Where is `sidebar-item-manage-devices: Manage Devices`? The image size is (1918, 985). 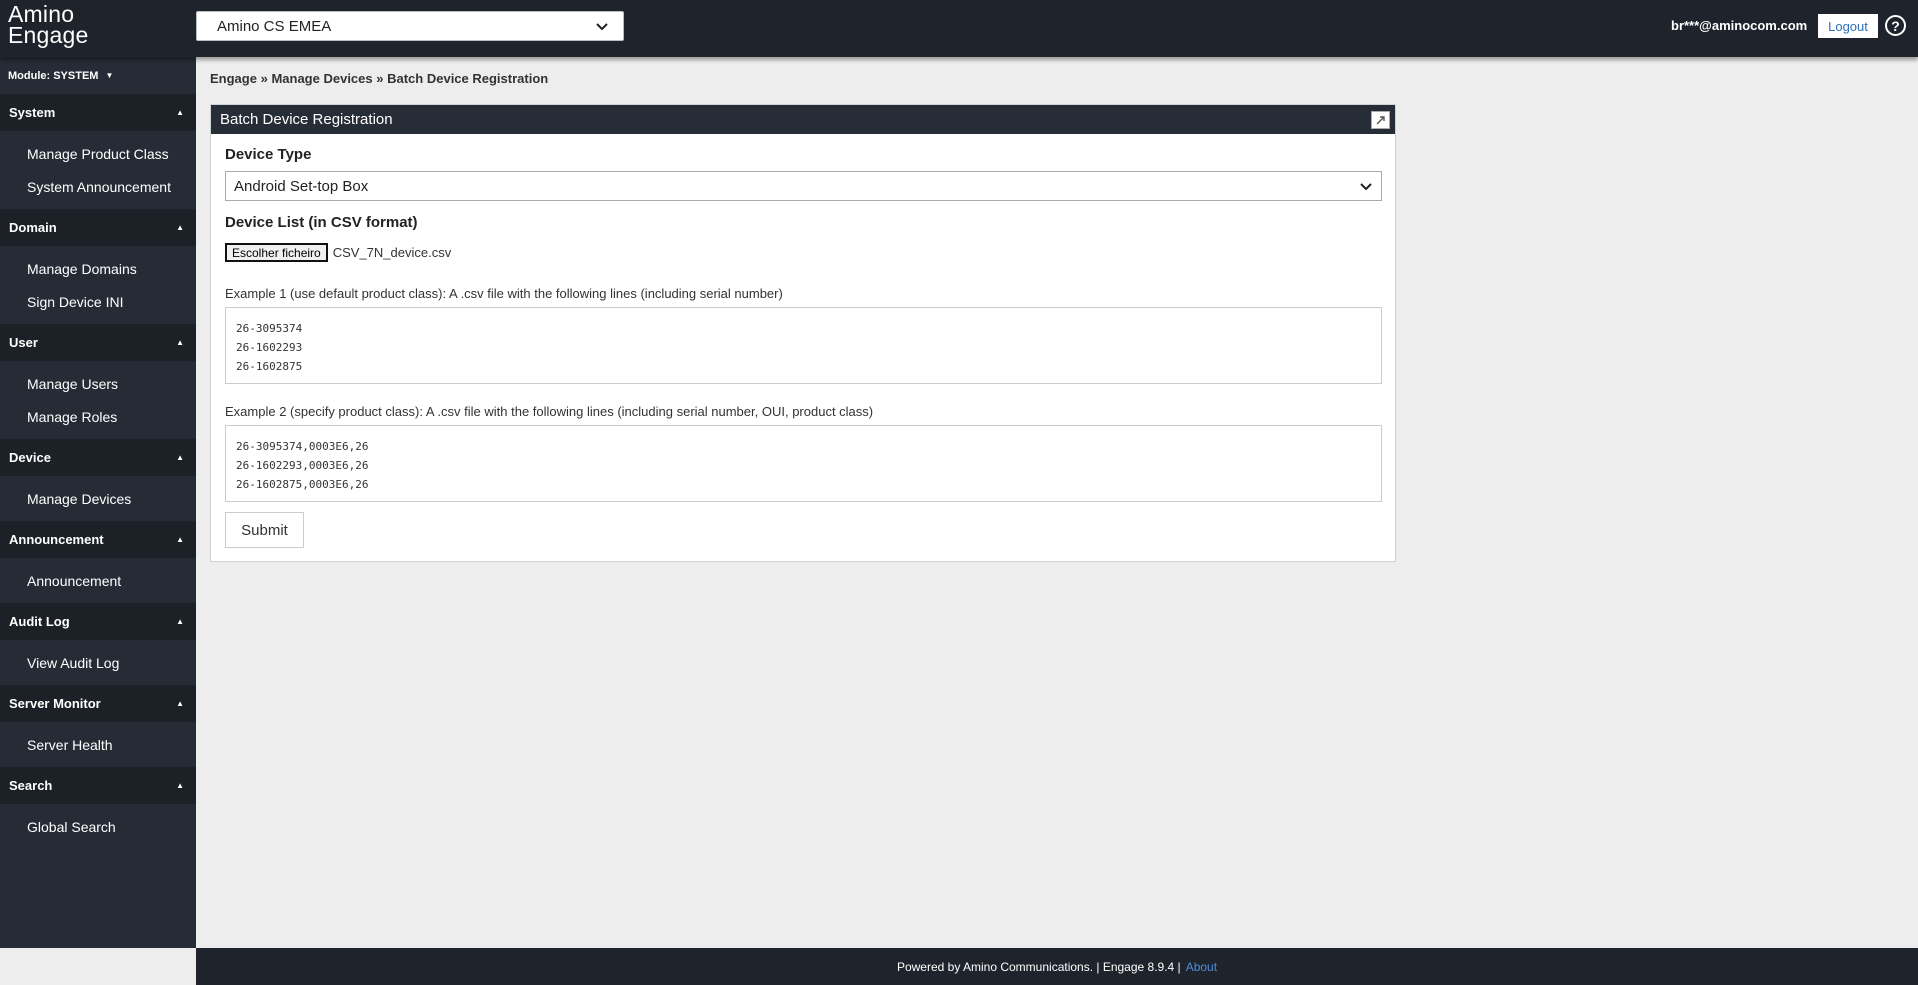
sidebar-item-manage-devices: Manage Devices is located at coordinates (98, 498).